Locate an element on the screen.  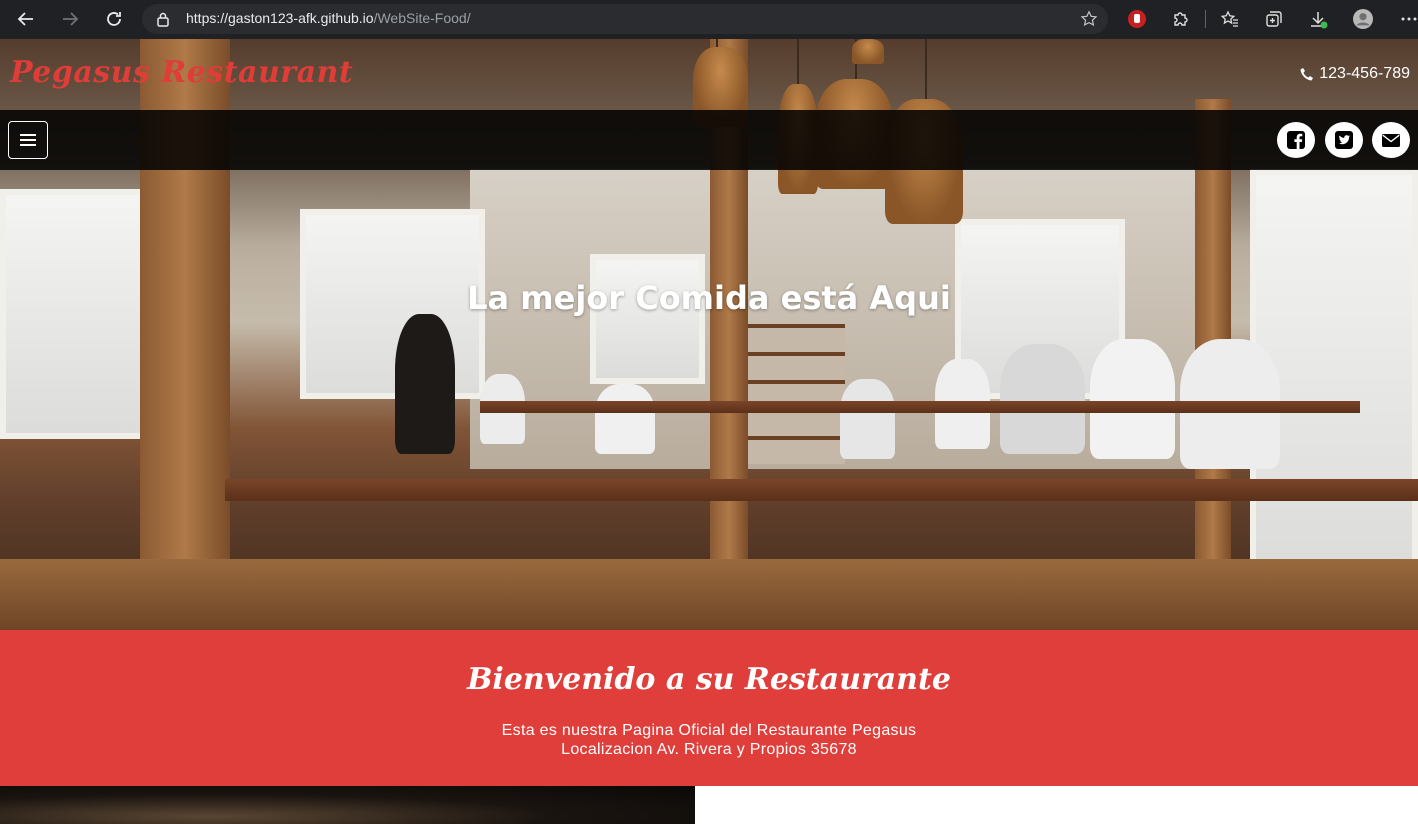
site-navbar is located at coordinates (709, 140).